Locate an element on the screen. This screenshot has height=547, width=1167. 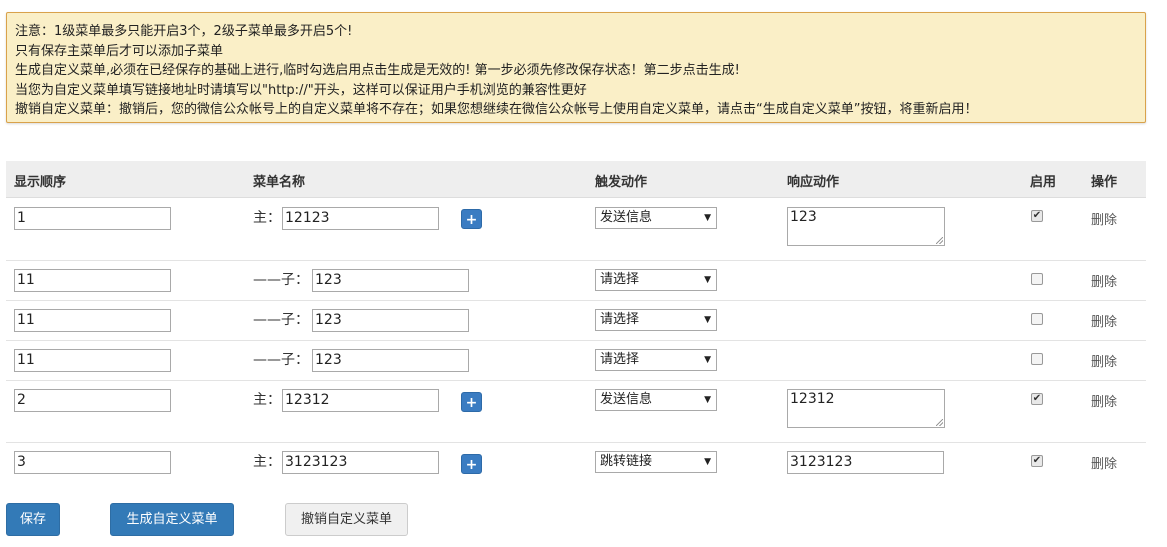
header-enabled: 启用 is located at coordinates (1043, 182).